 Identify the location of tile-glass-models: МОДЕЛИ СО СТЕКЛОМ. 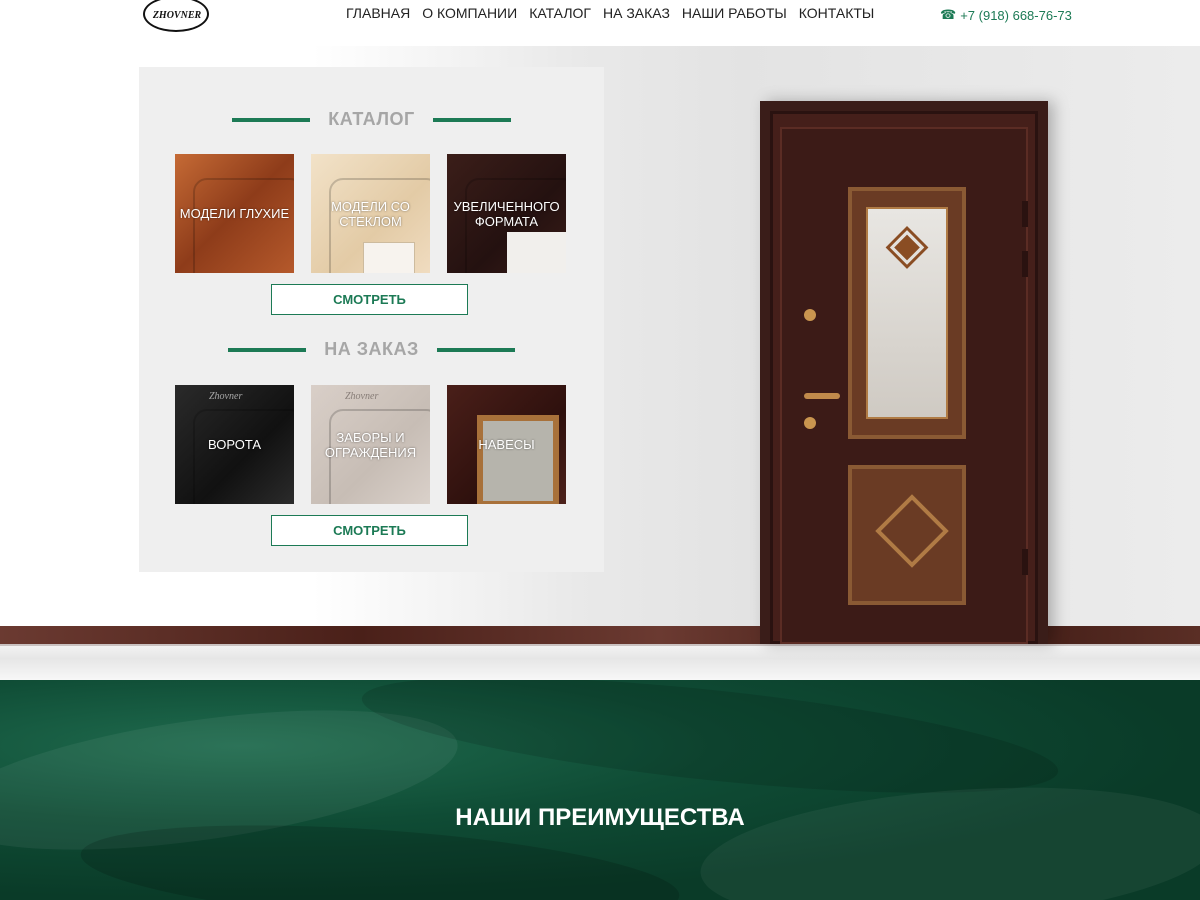
(370, 213).